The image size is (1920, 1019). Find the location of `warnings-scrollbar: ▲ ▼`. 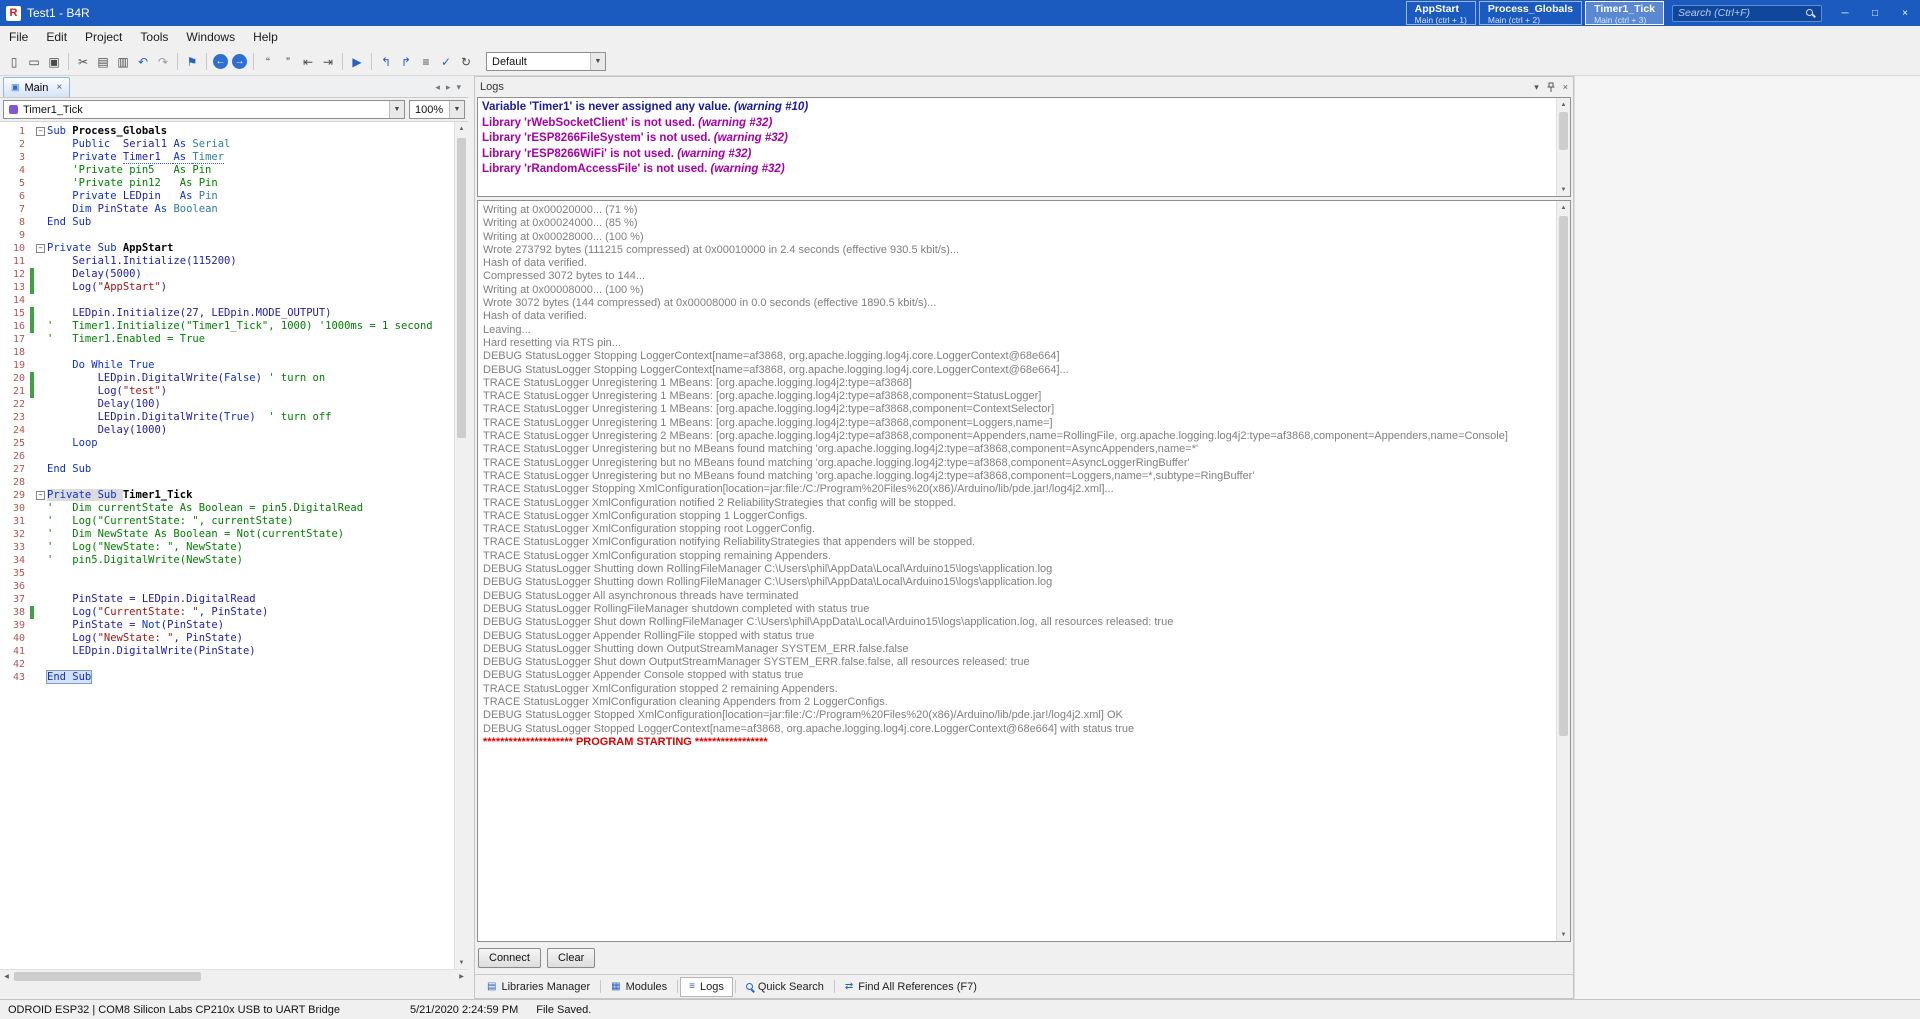

warnings-scrollbar: ▲ ▼ is located at coordinates (1563, 147).